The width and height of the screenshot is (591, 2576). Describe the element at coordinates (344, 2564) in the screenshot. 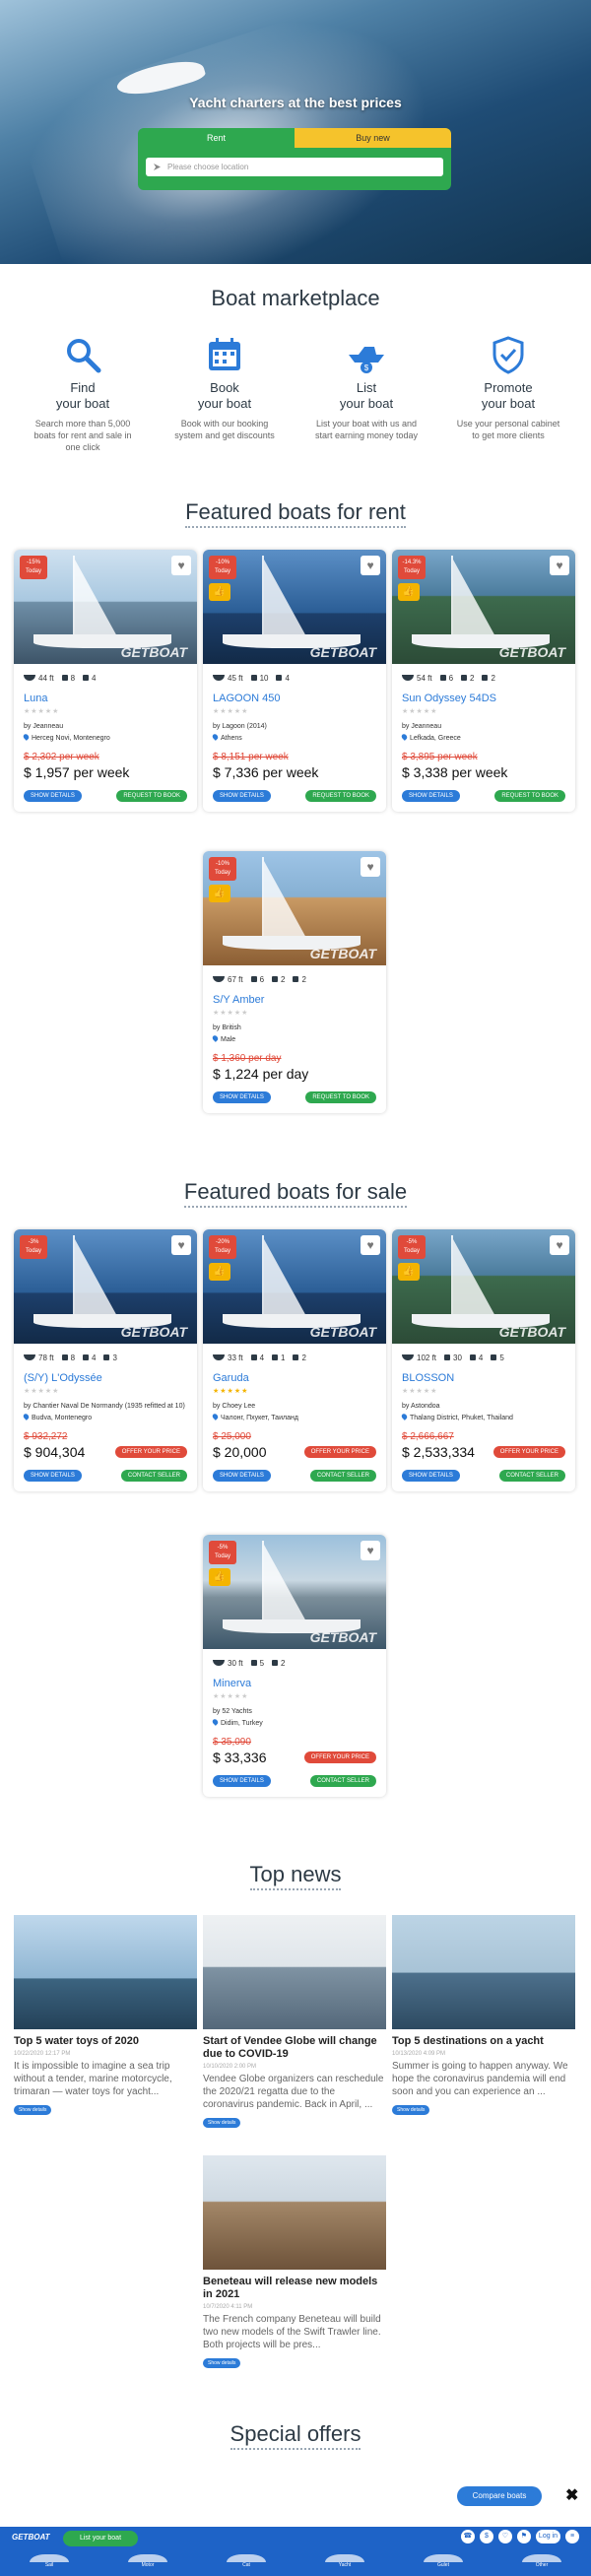

I see `footer-category: Yacht` at that location.